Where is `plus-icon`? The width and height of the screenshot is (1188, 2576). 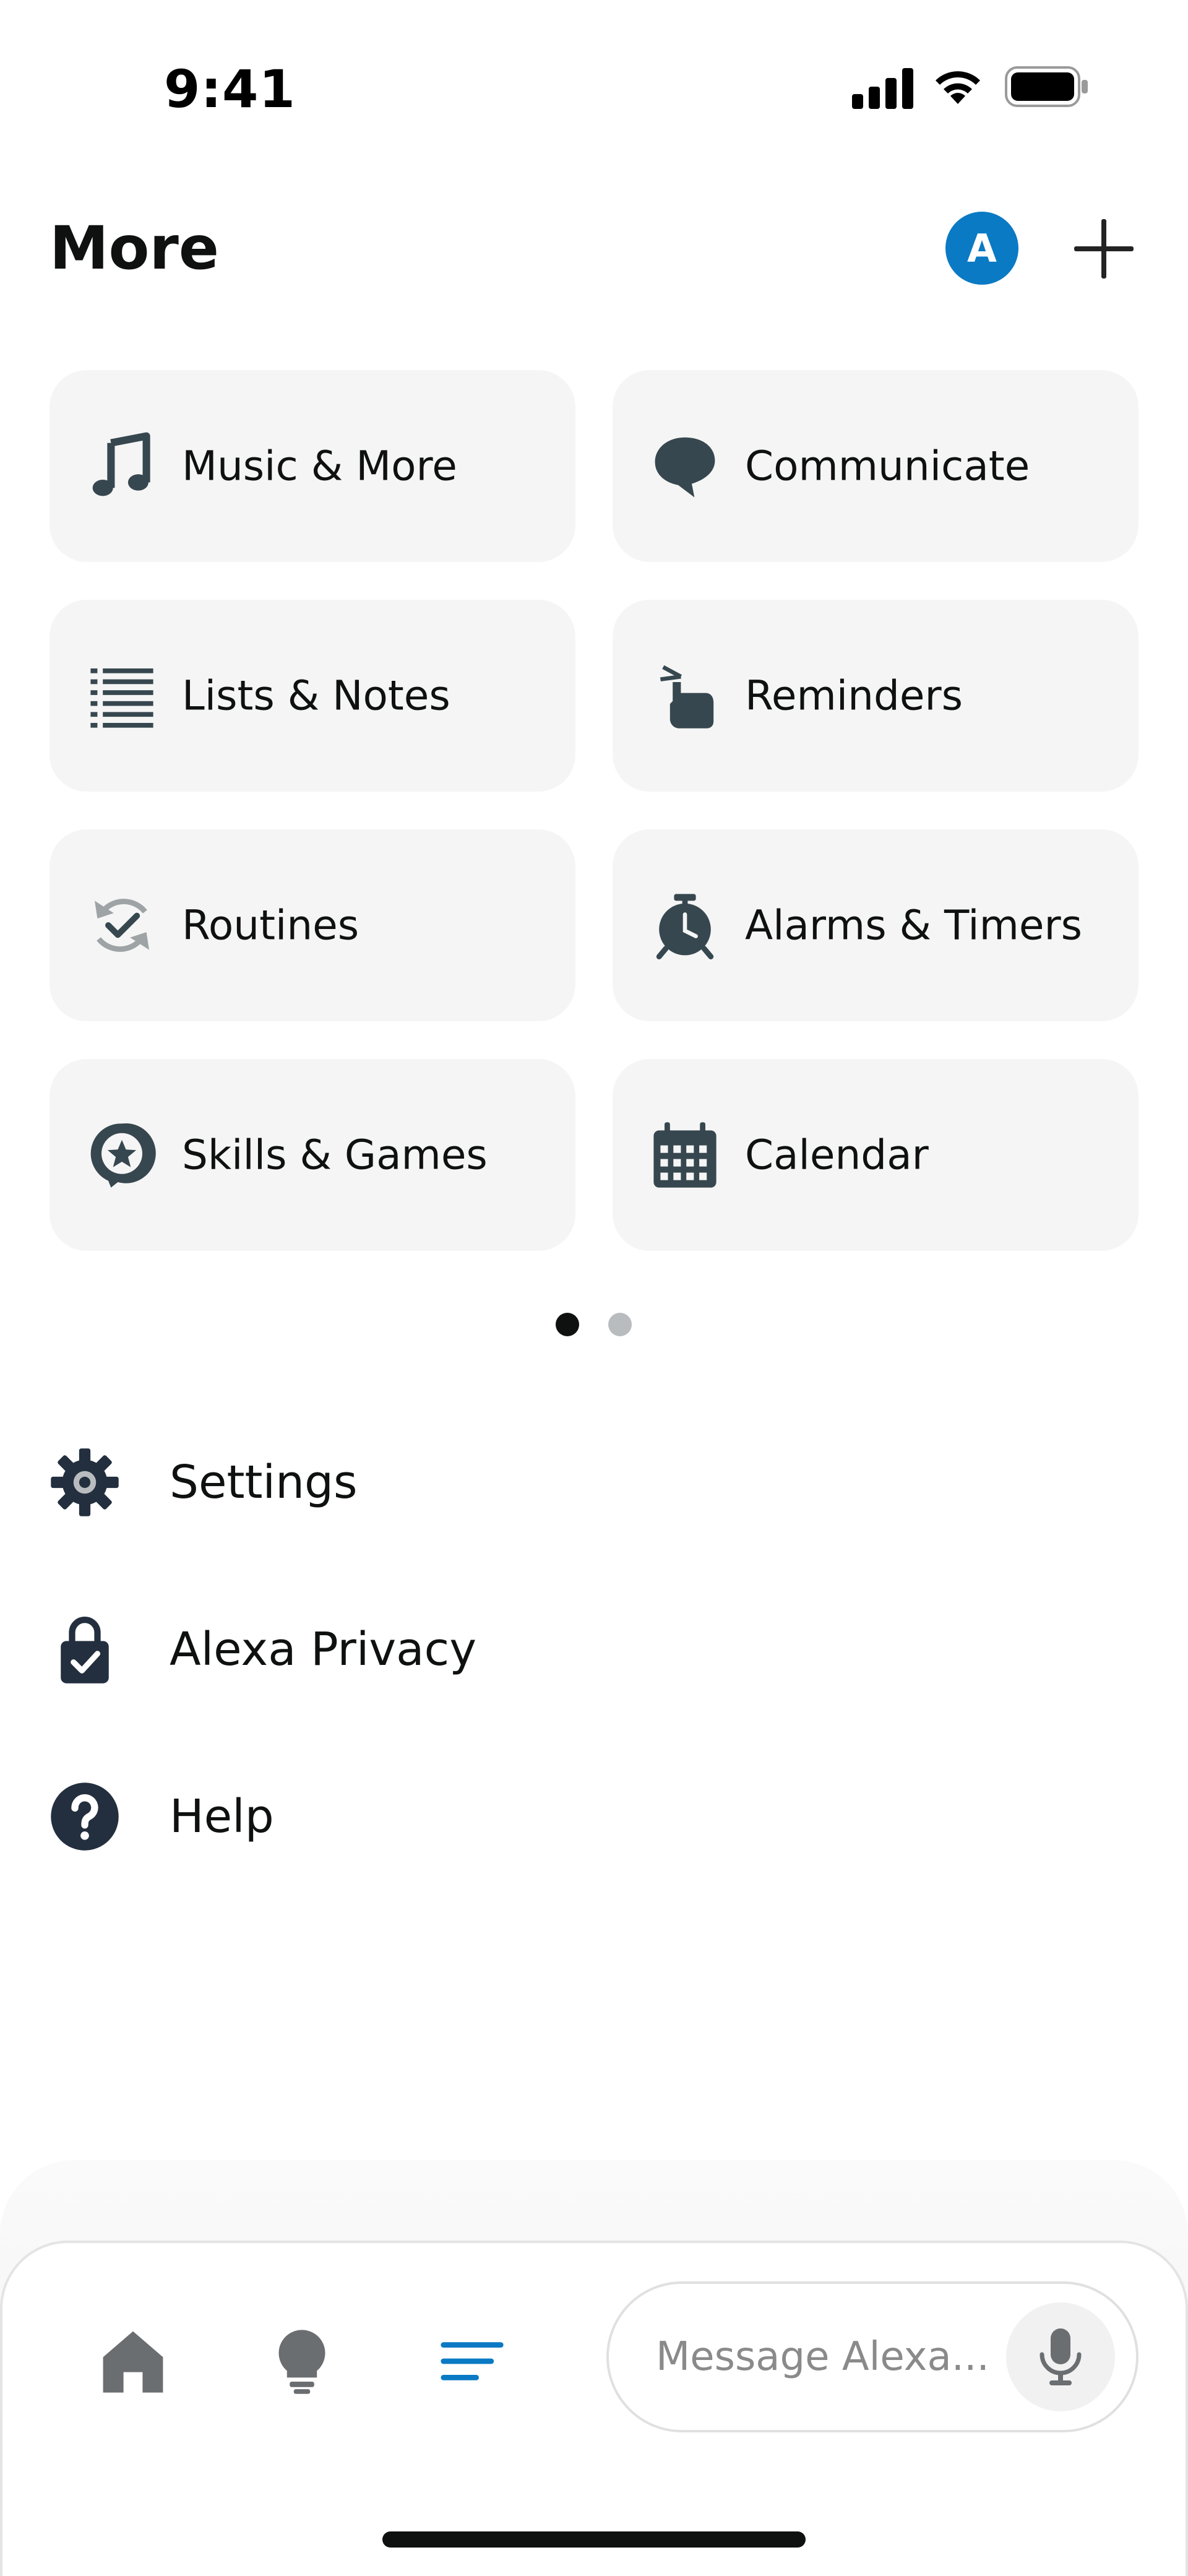 plus-icon is located at coordinates (1104, 249).